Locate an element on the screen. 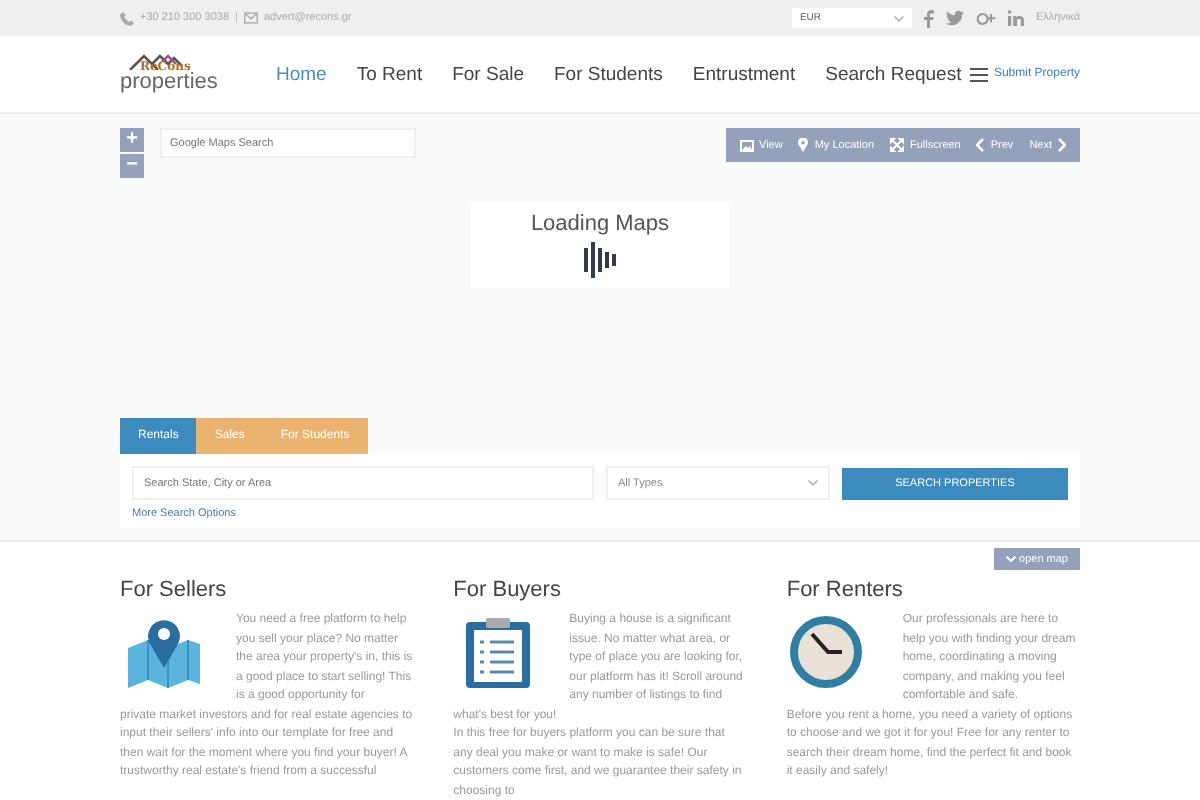 Image resolution: width=1200 pixels, height=800 pixels. loading-bars-icon is located at coordinates (600, 260).